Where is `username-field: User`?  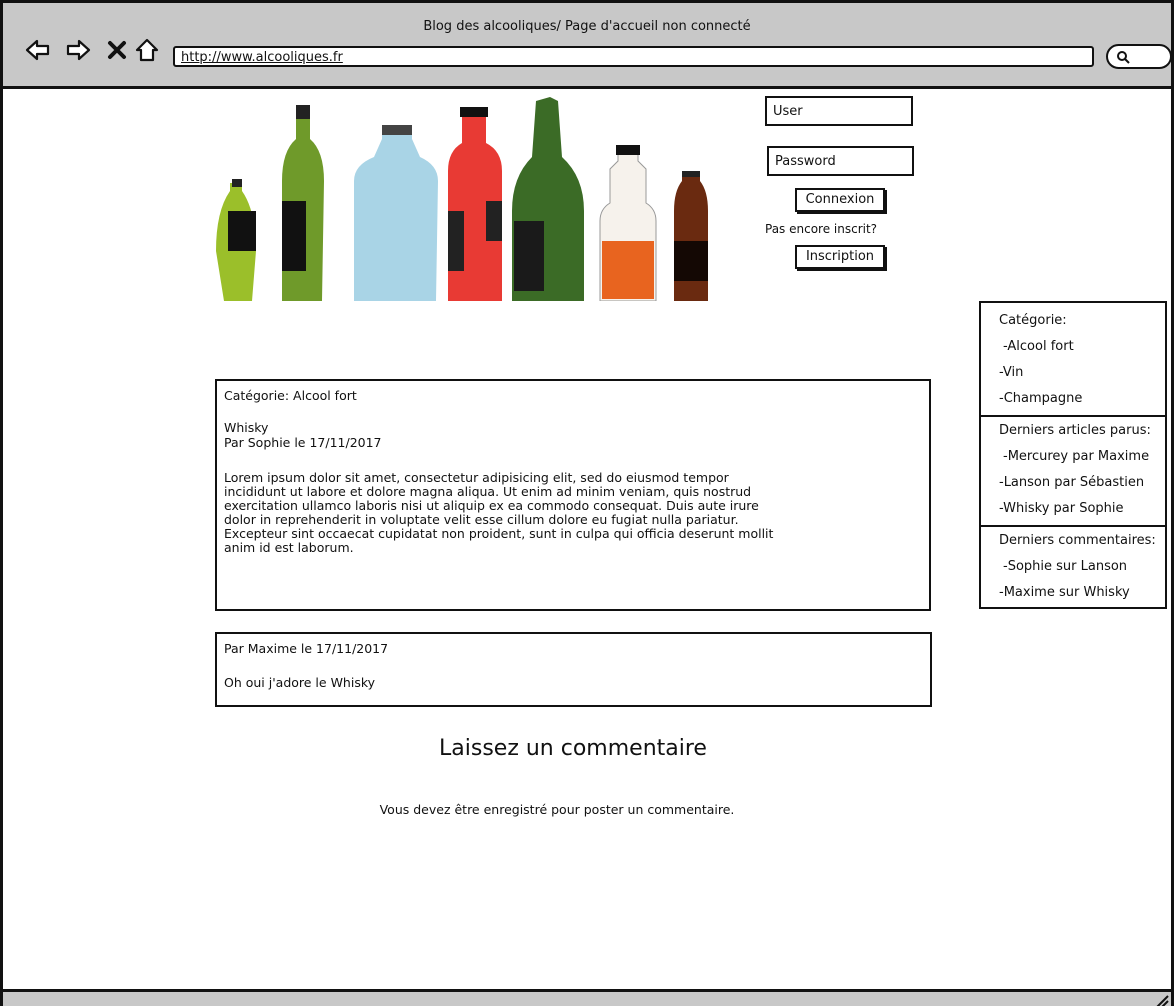
username-field: User is located at coordinates (839, 111).